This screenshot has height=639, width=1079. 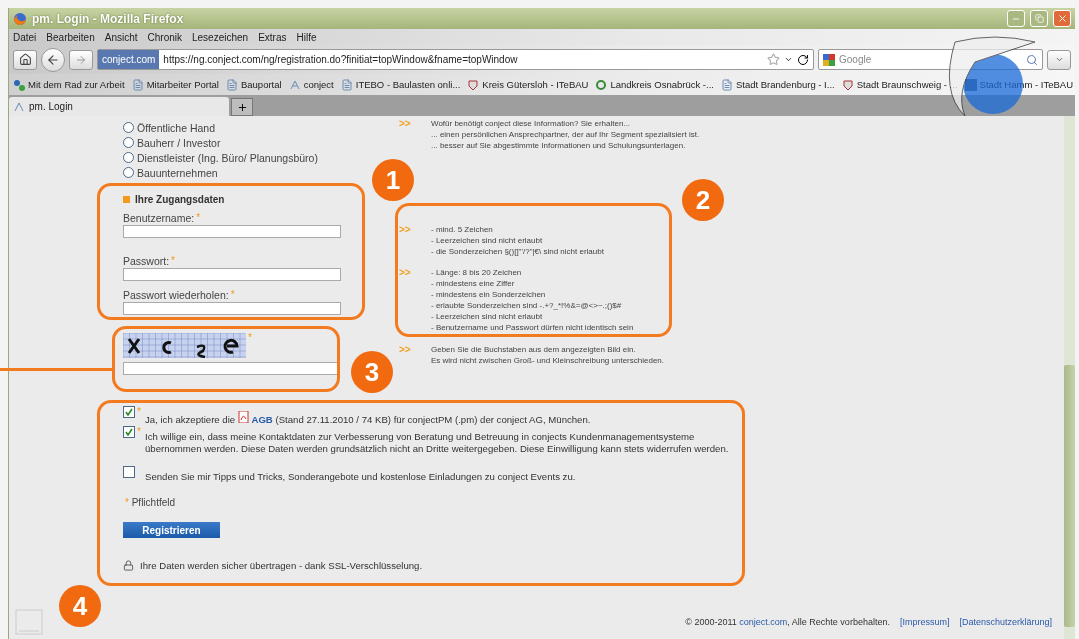 I want to click on footer-link: [Datenschutzerklärung], so click(x=1005, y=622).